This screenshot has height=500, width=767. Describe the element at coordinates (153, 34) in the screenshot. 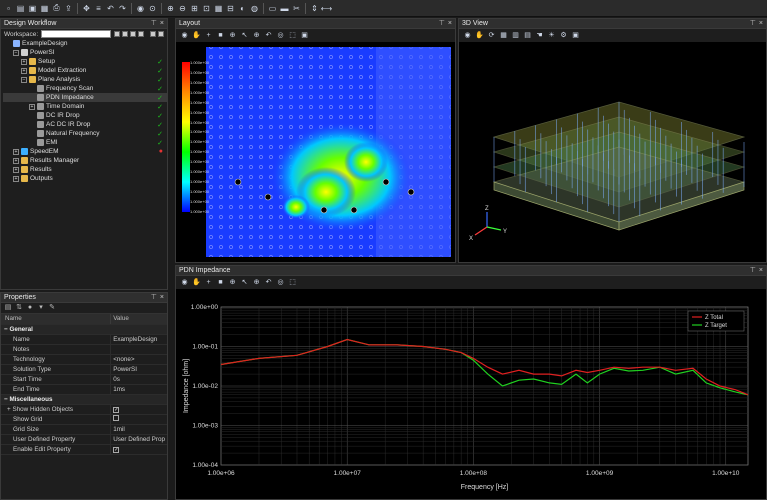

I see `workspace-settings-icon` at that location.